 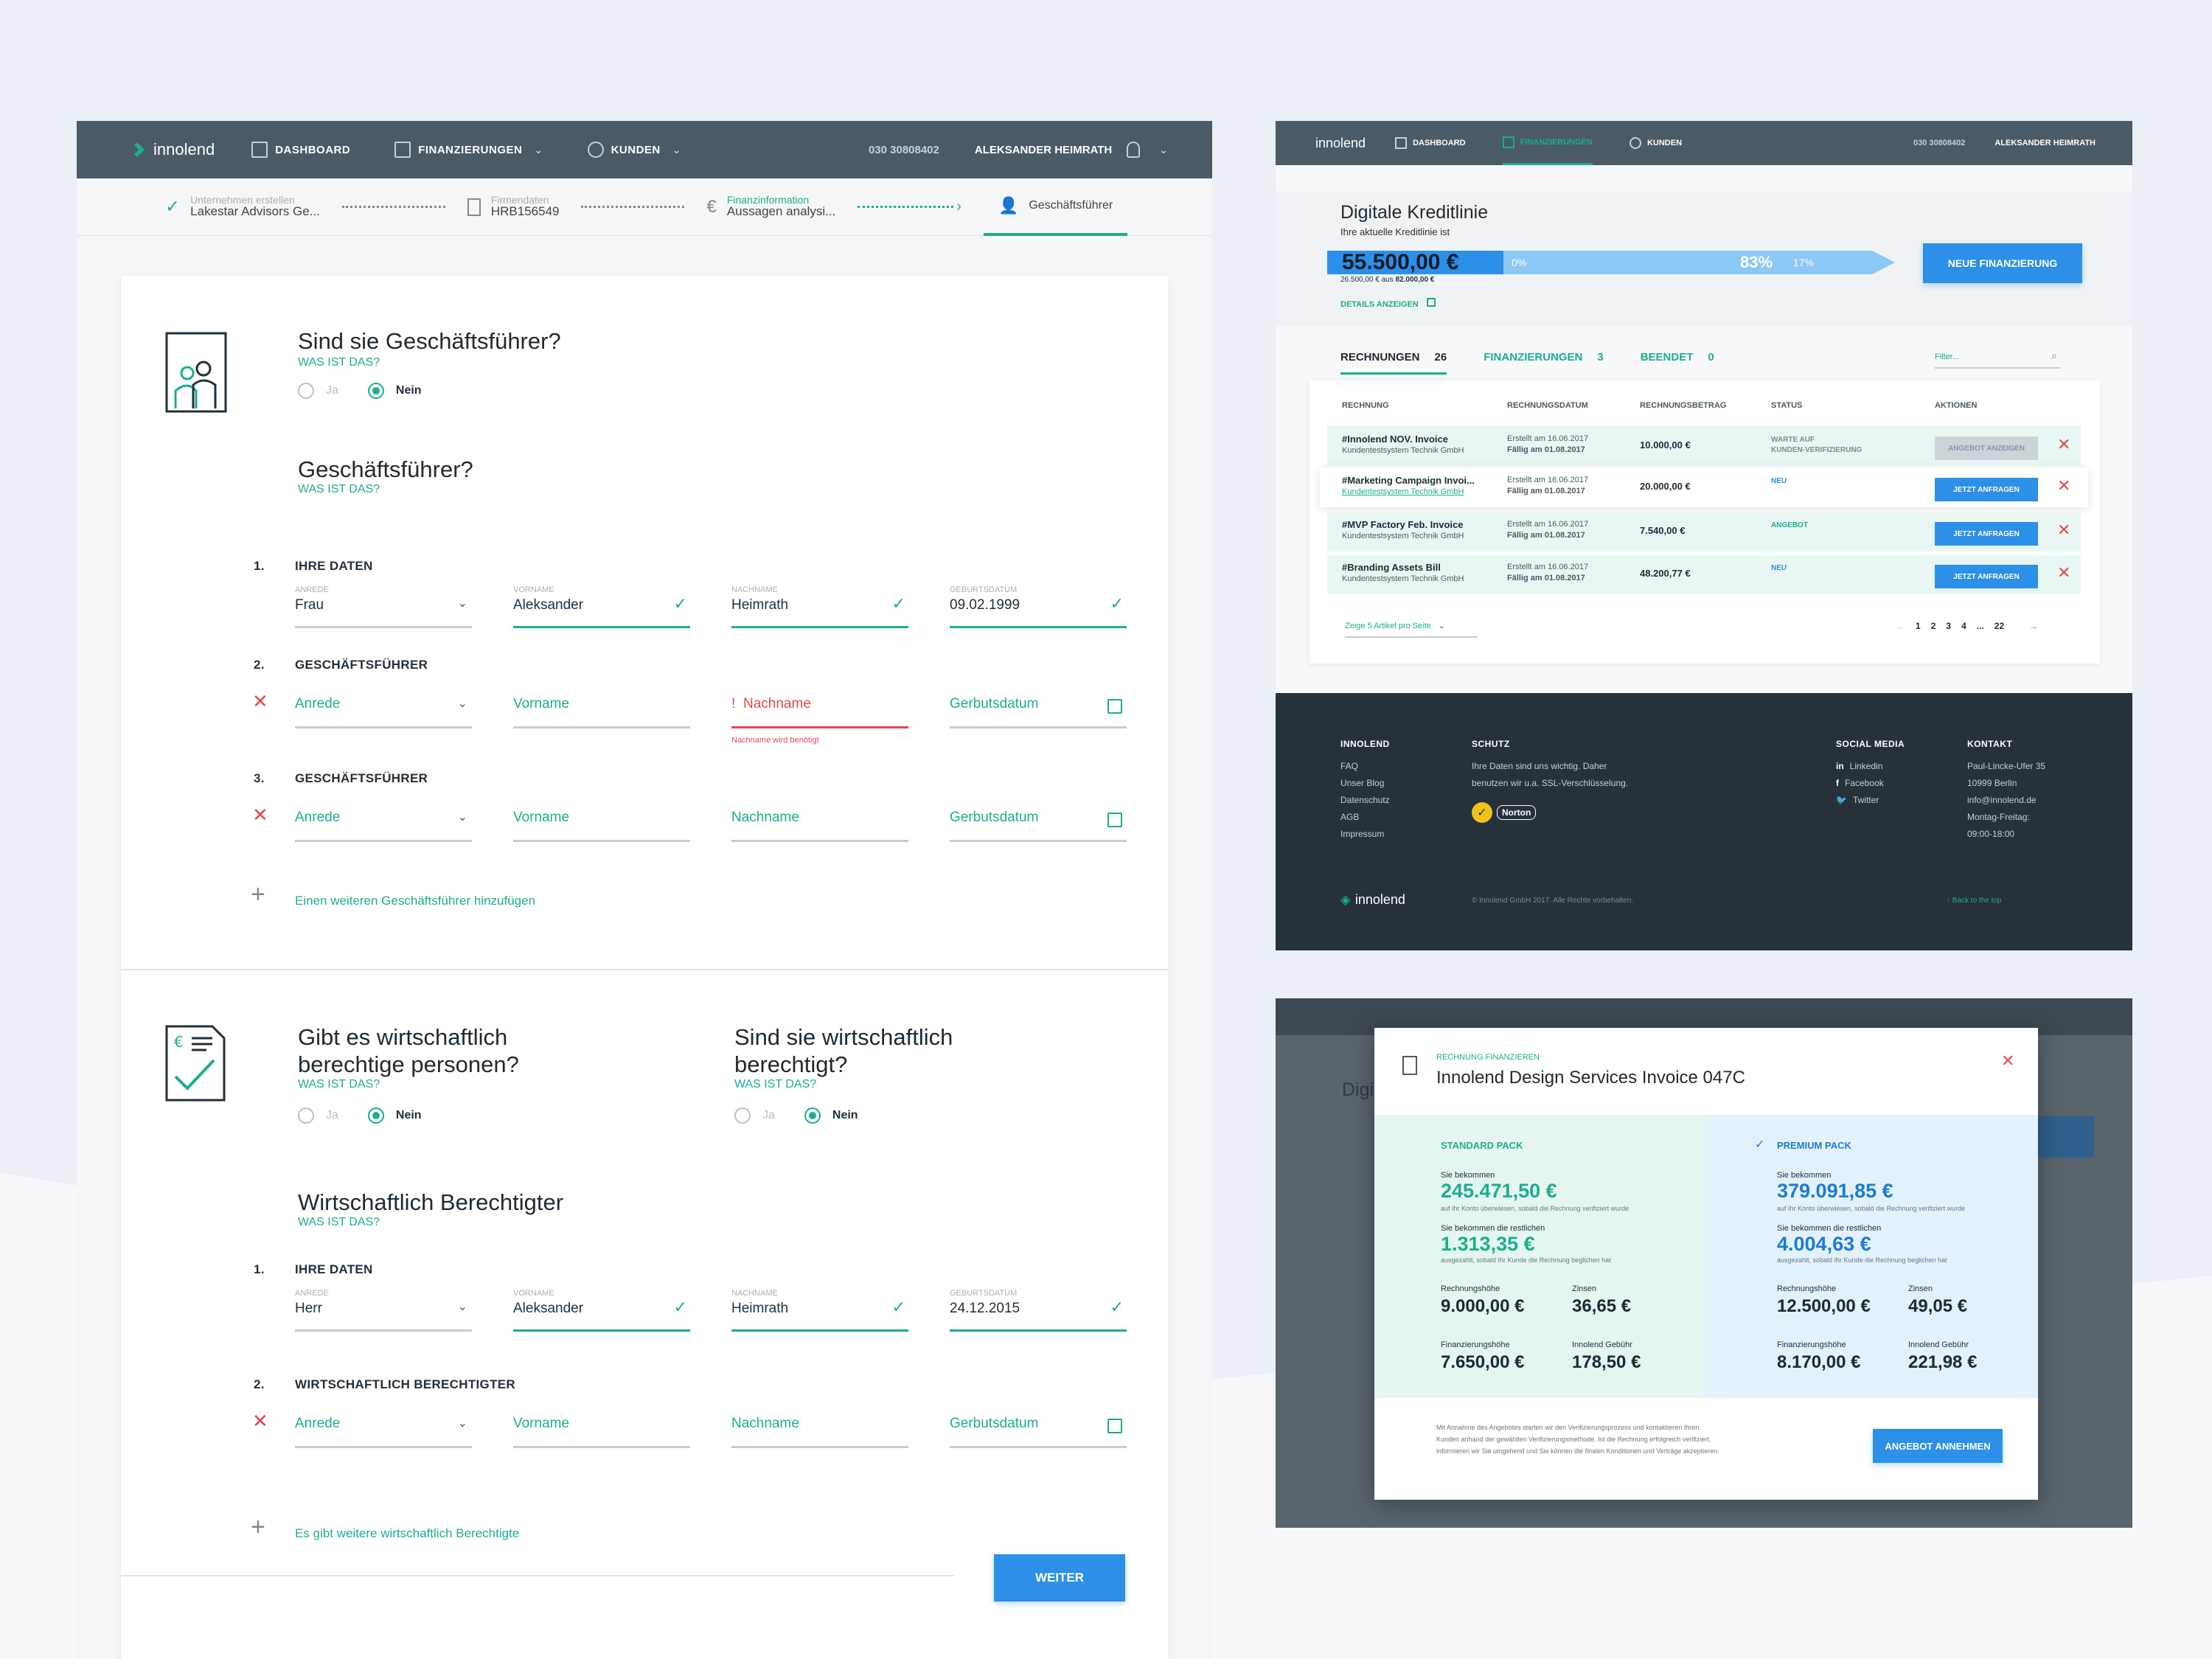 What do you see at coordinates (634, 150) in the screenshot?
I see `nav-kunden: KUNDEN ⌄` at bounding box center [634, 150].